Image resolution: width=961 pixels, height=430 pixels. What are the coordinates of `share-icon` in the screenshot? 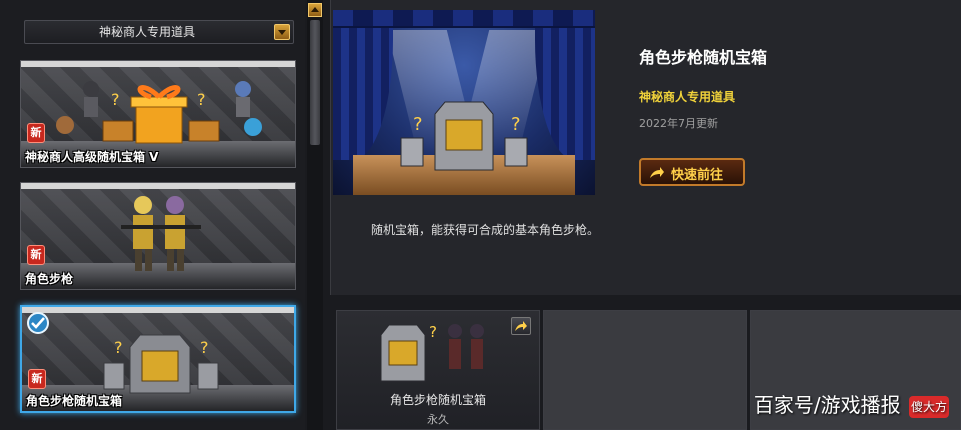 It's located at (521, 326).